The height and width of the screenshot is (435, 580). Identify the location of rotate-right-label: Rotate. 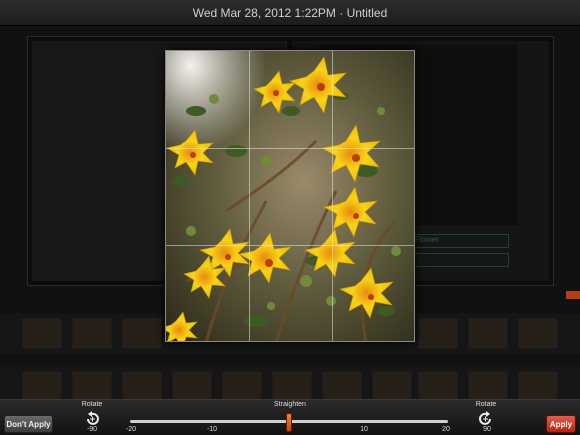
(486, 404).